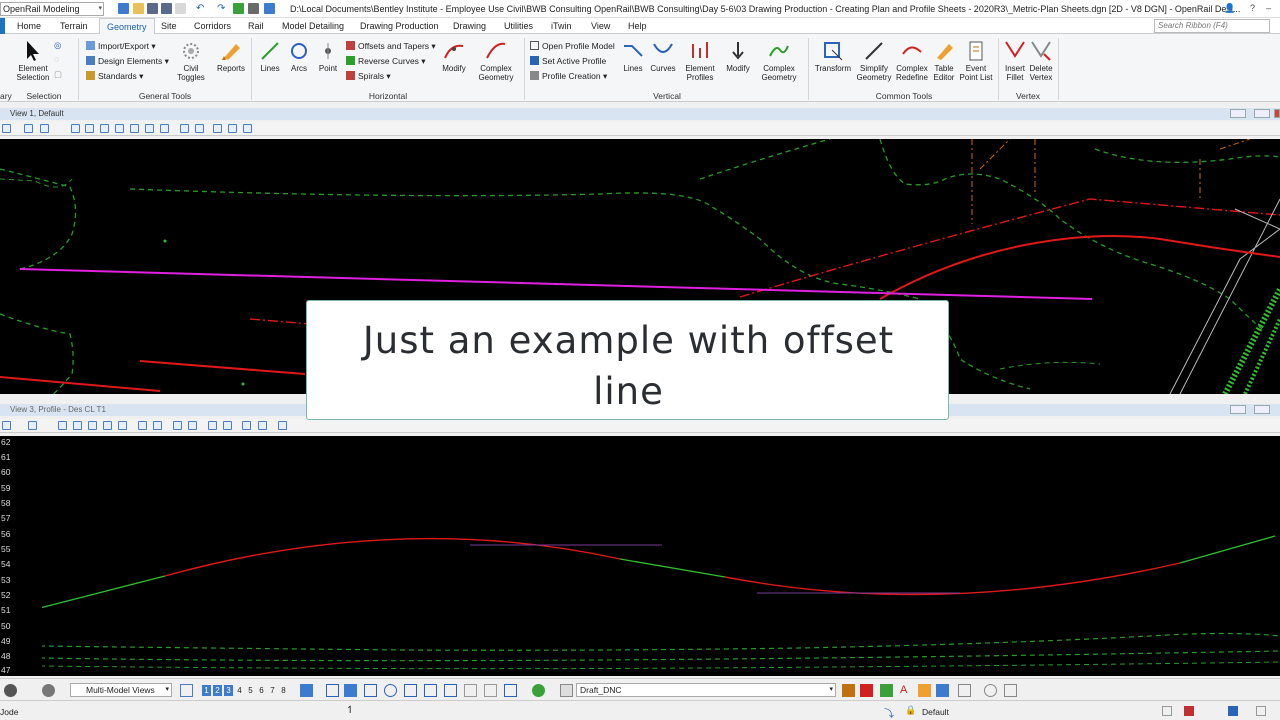 This screenshot has height=720, width=1280. I want to click on view-toggle-6: 6, so click(261, 690).